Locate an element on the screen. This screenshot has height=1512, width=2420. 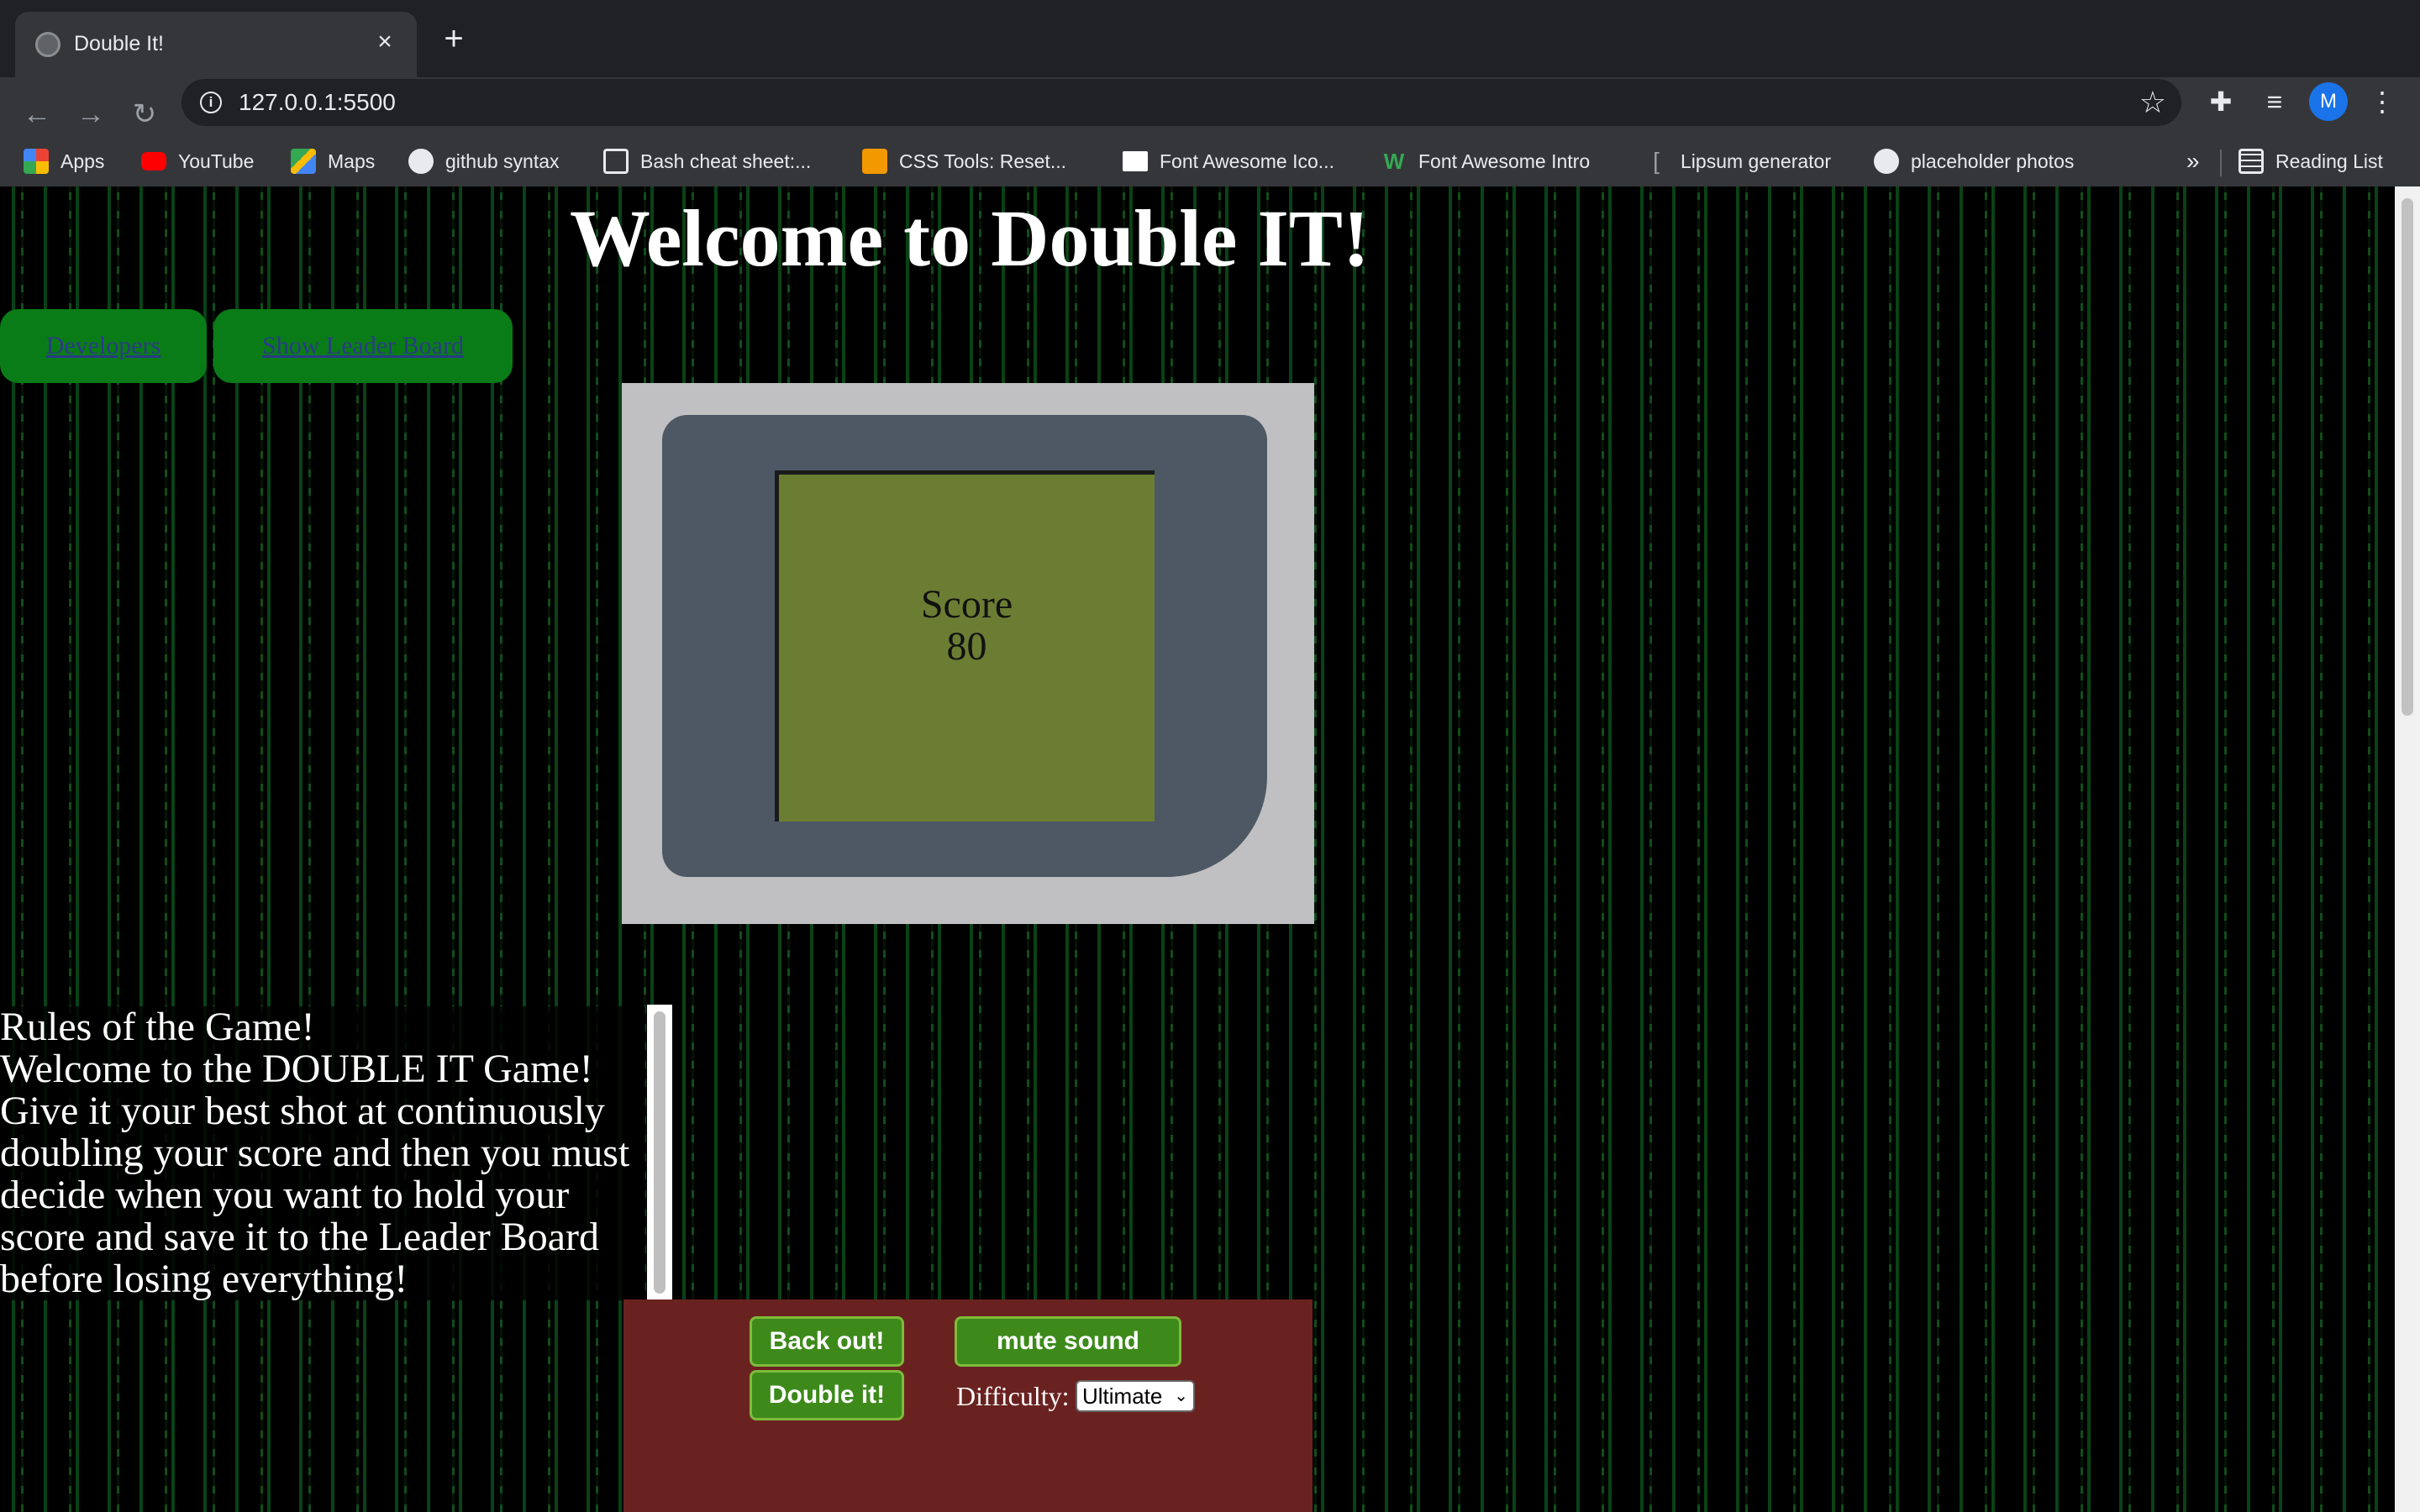
terminal-icon is located at coordinates (616, 161).